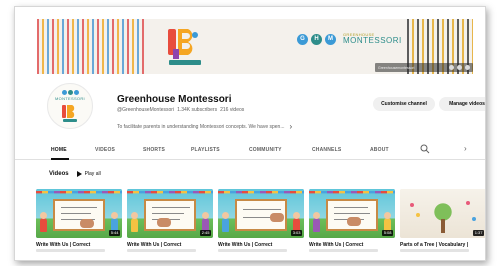 The image size is (500, 266). What do you see at coordinates (265, 150) in the screenshot?
I see `tab-community: COMMUNITY` at bounding box center [265, 150].